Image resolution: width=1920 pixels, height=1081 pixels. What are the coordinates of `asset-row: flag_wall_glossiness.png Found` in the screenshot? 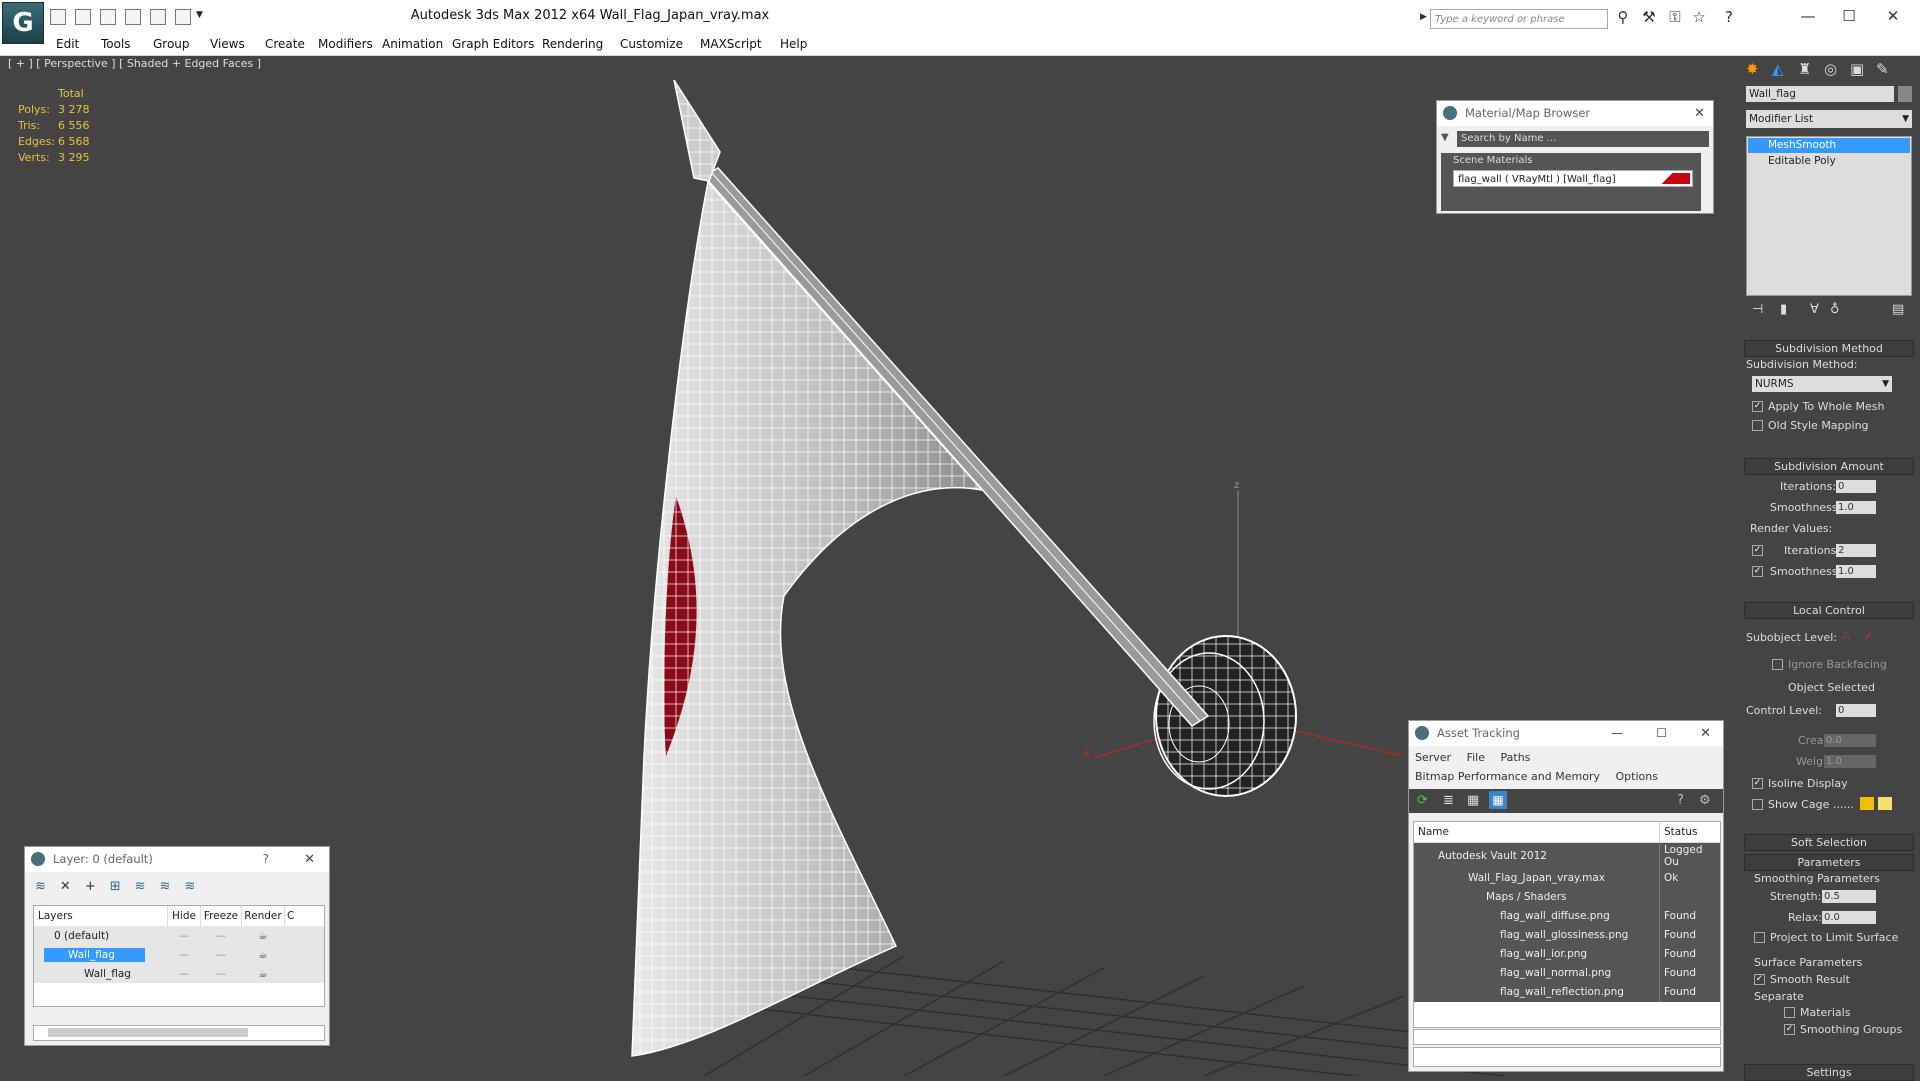 It's located at (1567, 935).